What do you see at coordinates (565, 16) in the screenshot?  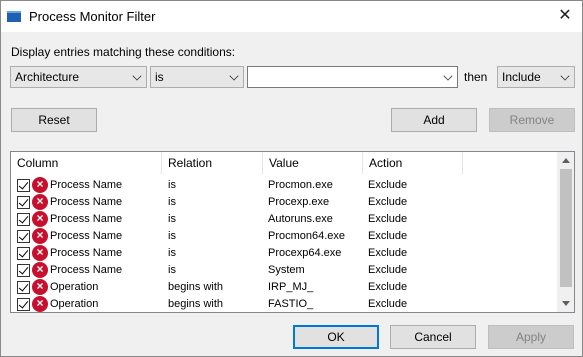 I see `close-icon: ✕` at bounding box center [565, 16].